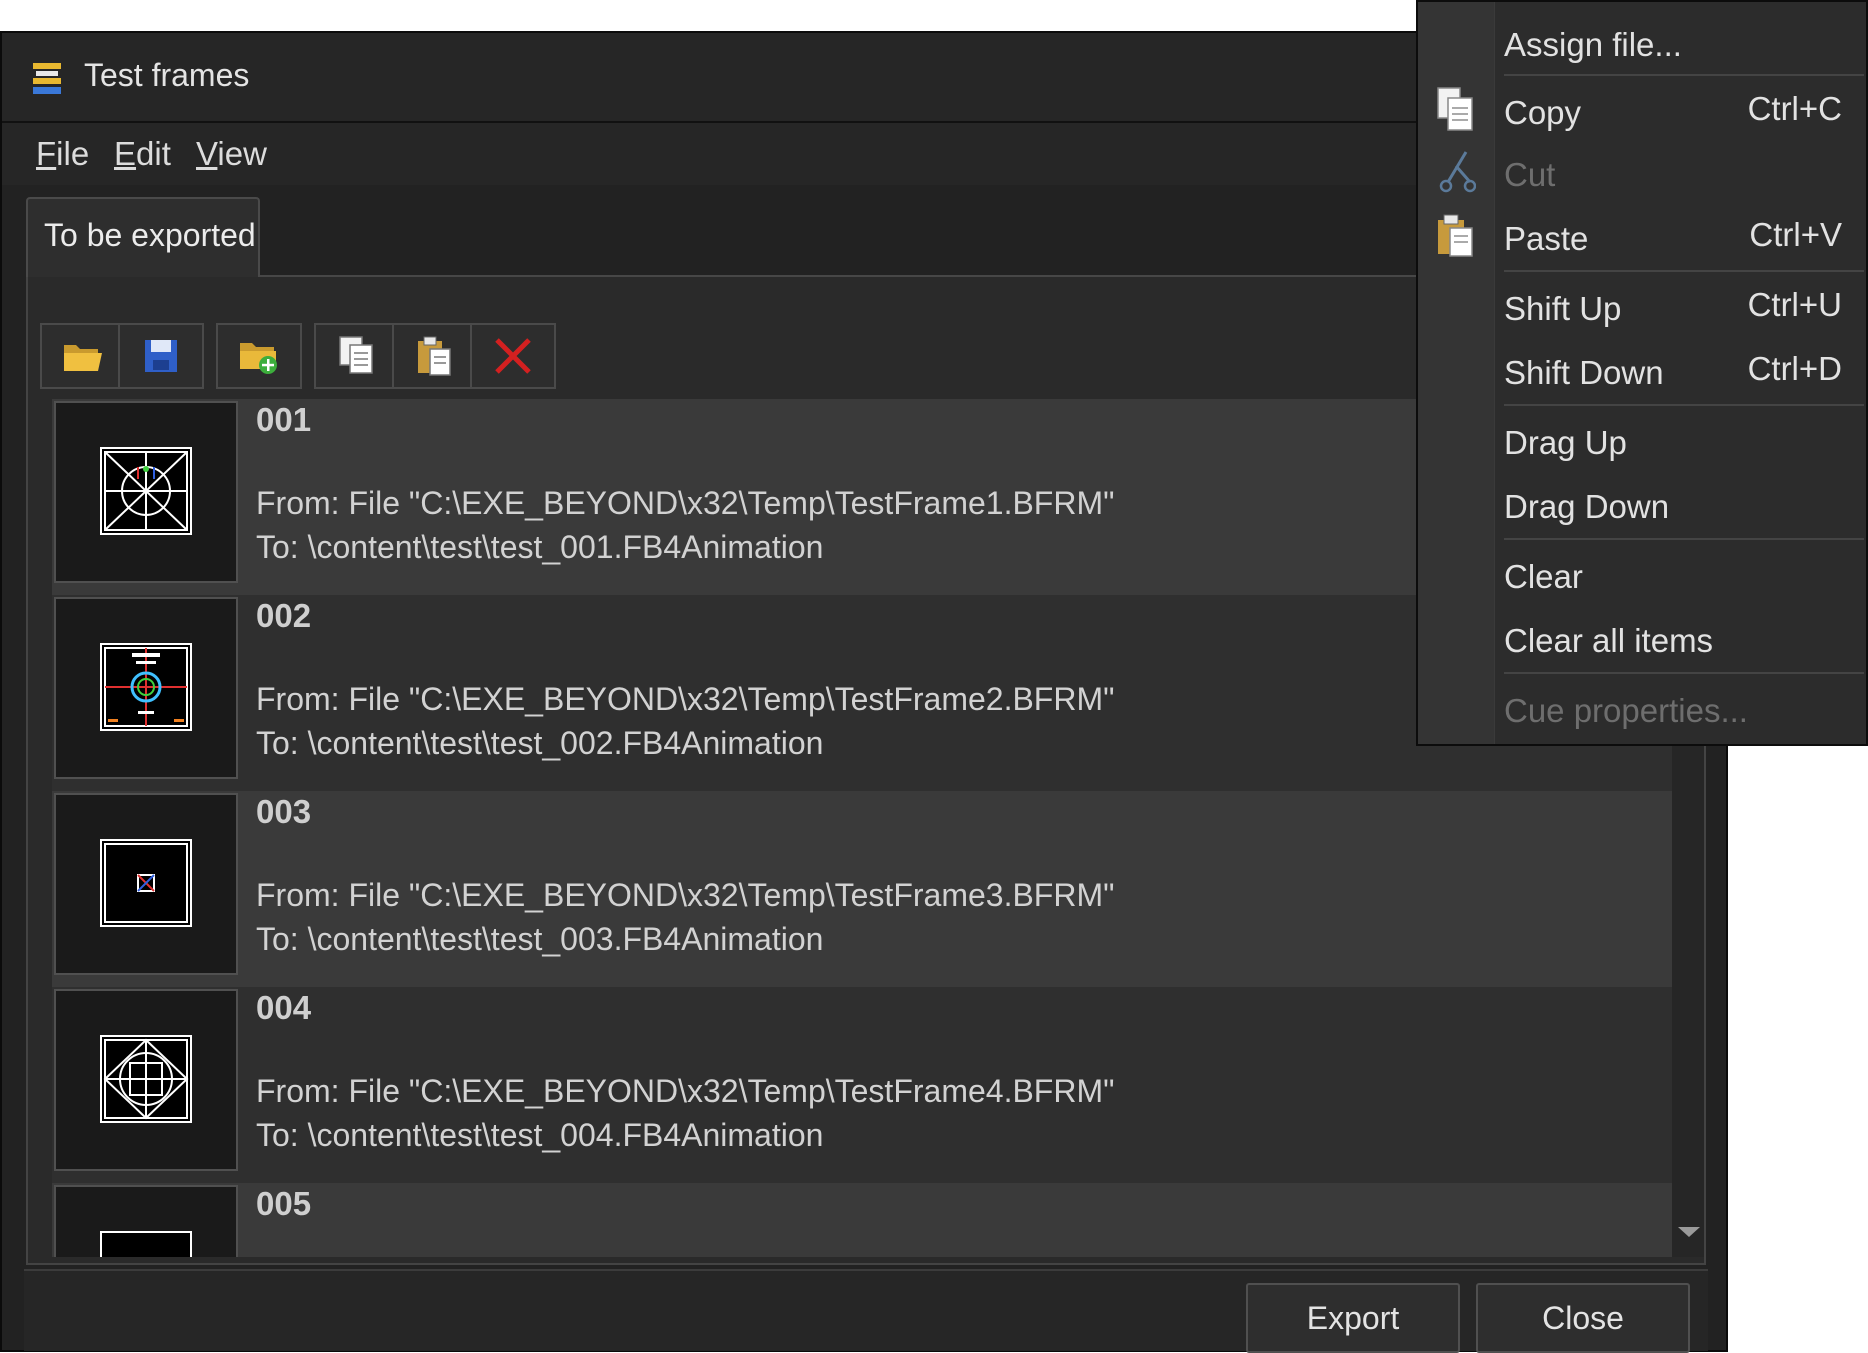  Describe the element at coordinates (150, 235) in the screenshot. I see `tab-label: To be exported` at that location.